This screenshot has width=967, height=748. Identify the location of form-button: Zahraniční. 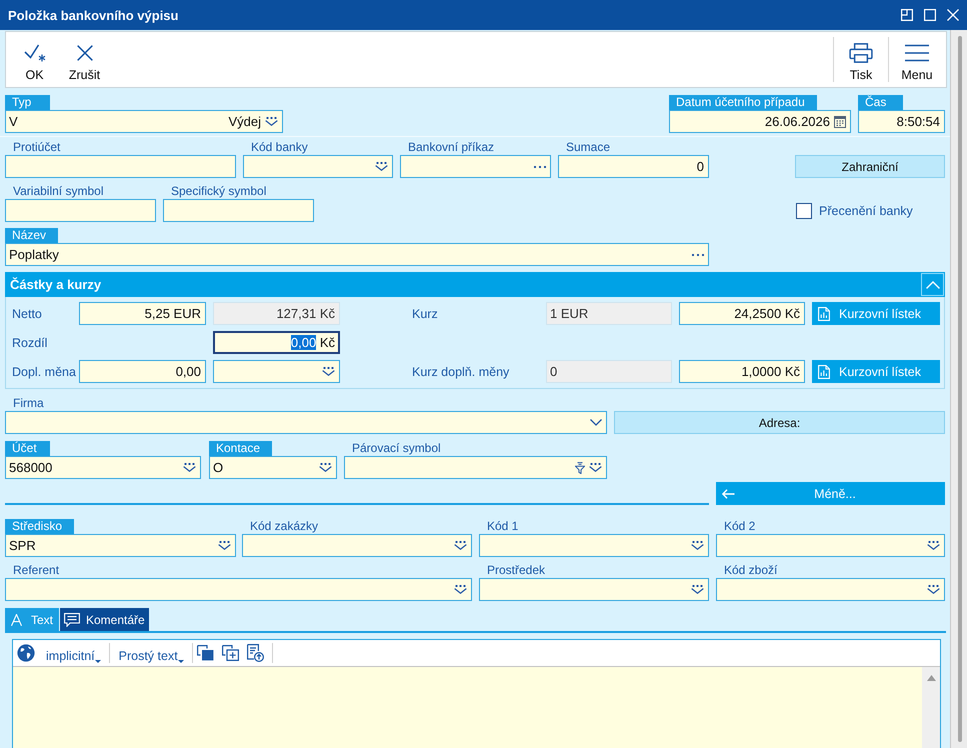
(870, 166).